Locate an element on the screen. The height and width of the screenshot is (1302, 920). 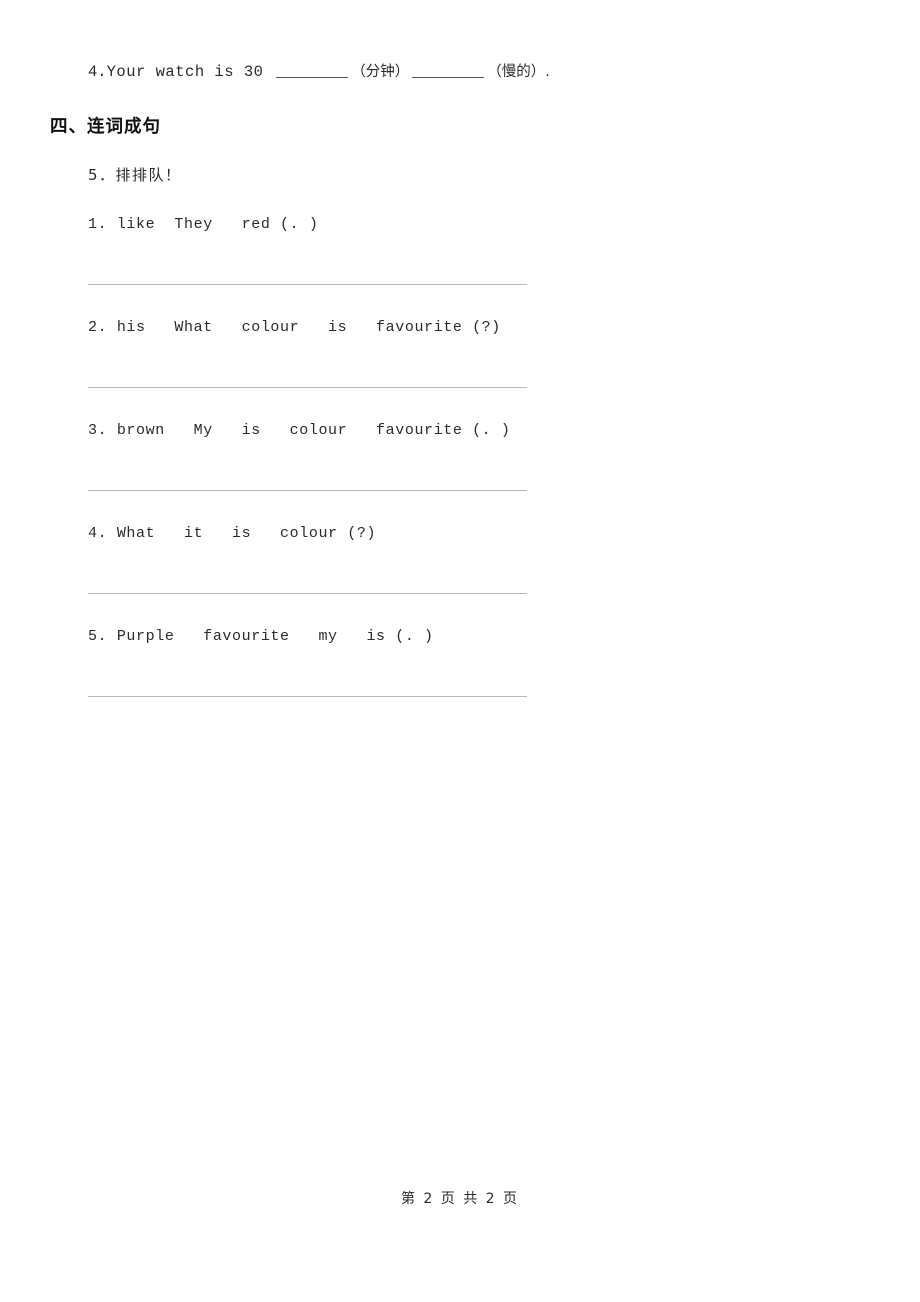
exercise-prompt: 5．排排队！ is located at coordinates (135, 175).